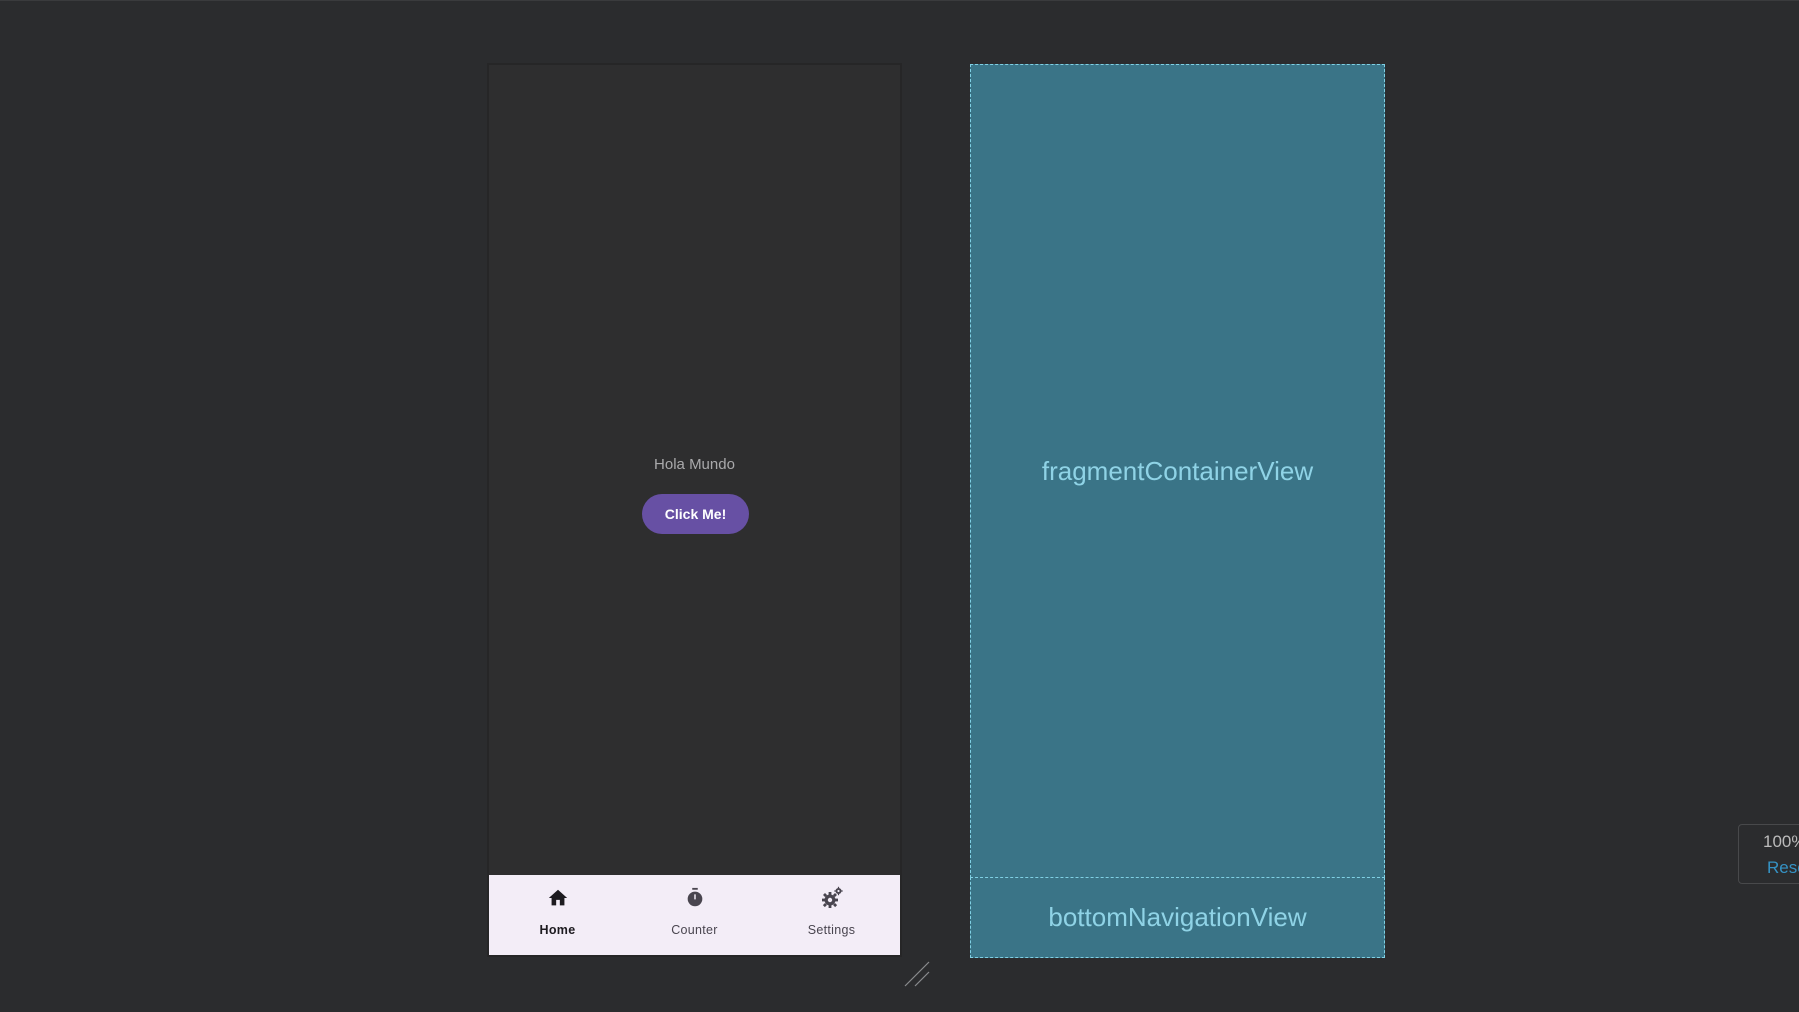 This screenshot has width=1799, height=1012. Describe the element at coordinates (557, 915) in the screenshot. I see `nav-item-home: Home` at that location.